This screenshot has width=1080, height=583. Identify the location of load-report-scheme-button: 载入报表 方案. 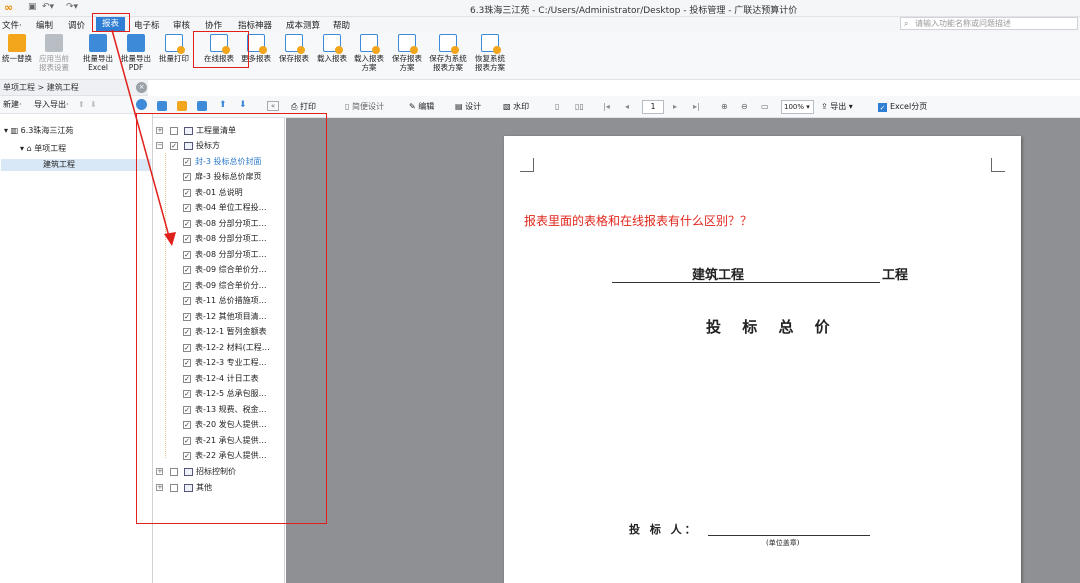
(369, 53).